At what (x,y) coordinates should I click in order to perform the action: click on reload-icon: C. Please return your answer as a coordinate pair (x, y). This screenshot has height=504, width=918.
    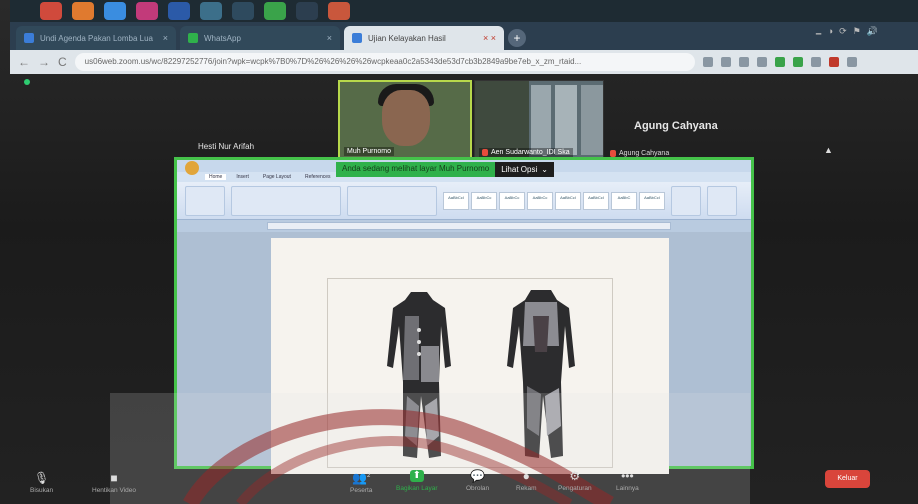
    Looking at the image, I should click on (62, 62).